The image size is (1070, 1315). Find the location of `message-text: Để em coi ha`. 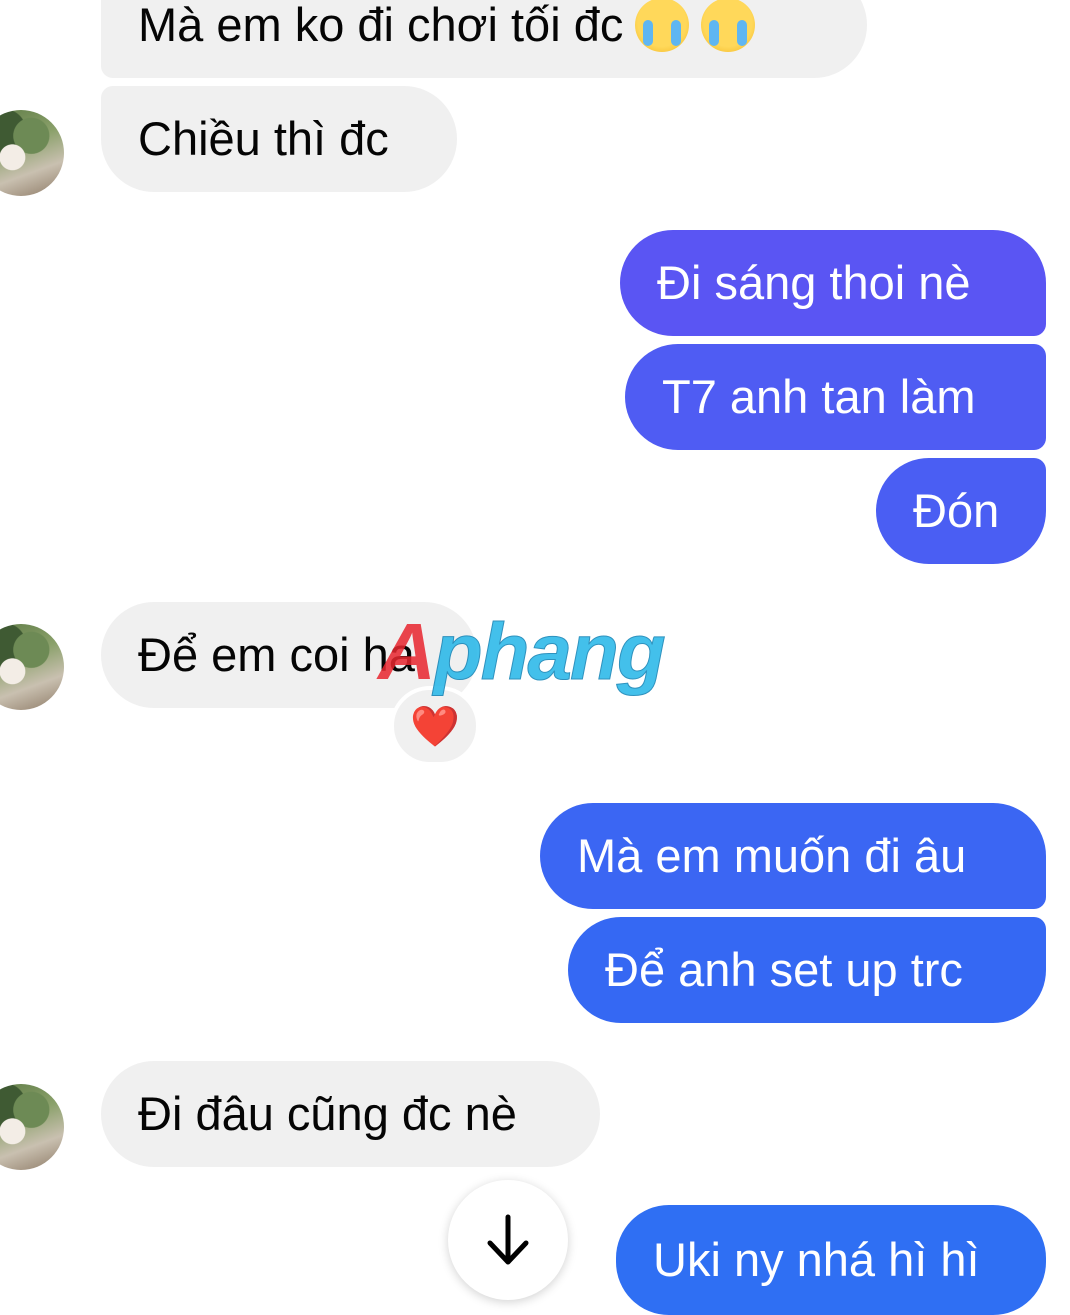

message-text: Để em coi ha is located at coordinates (276, 654).